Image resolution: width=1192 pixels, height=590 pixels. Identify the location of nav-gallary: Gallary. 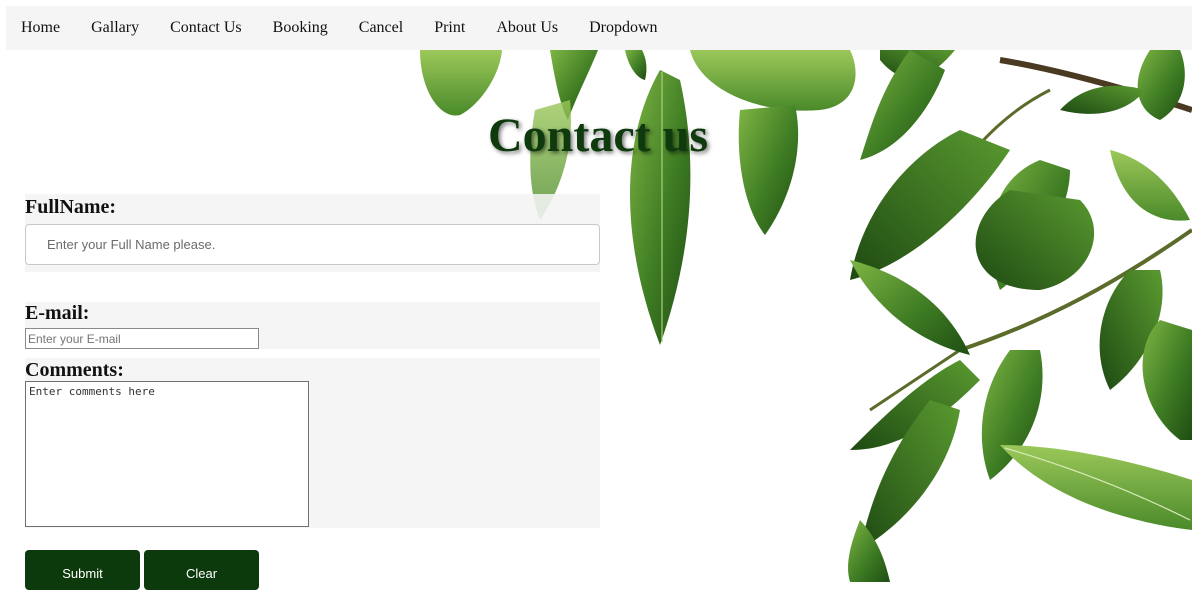
(115, 28).